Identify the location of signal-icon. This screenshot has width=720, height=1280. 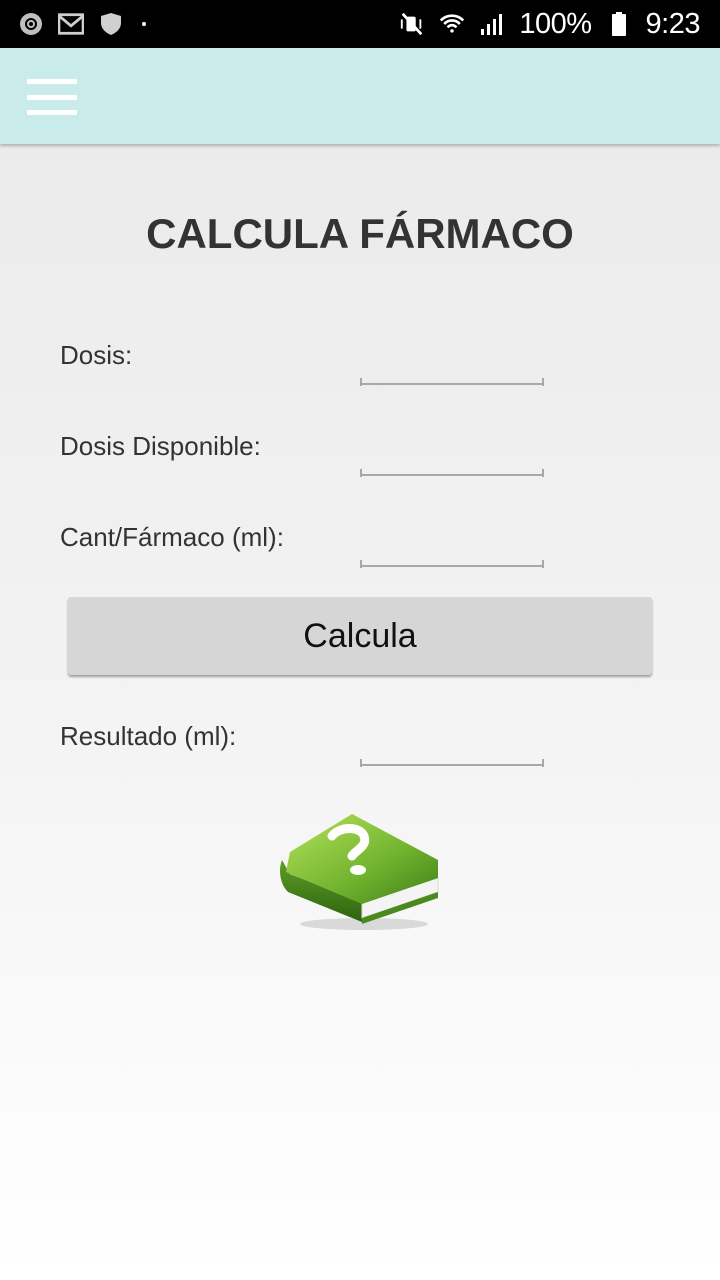
(492, 24).